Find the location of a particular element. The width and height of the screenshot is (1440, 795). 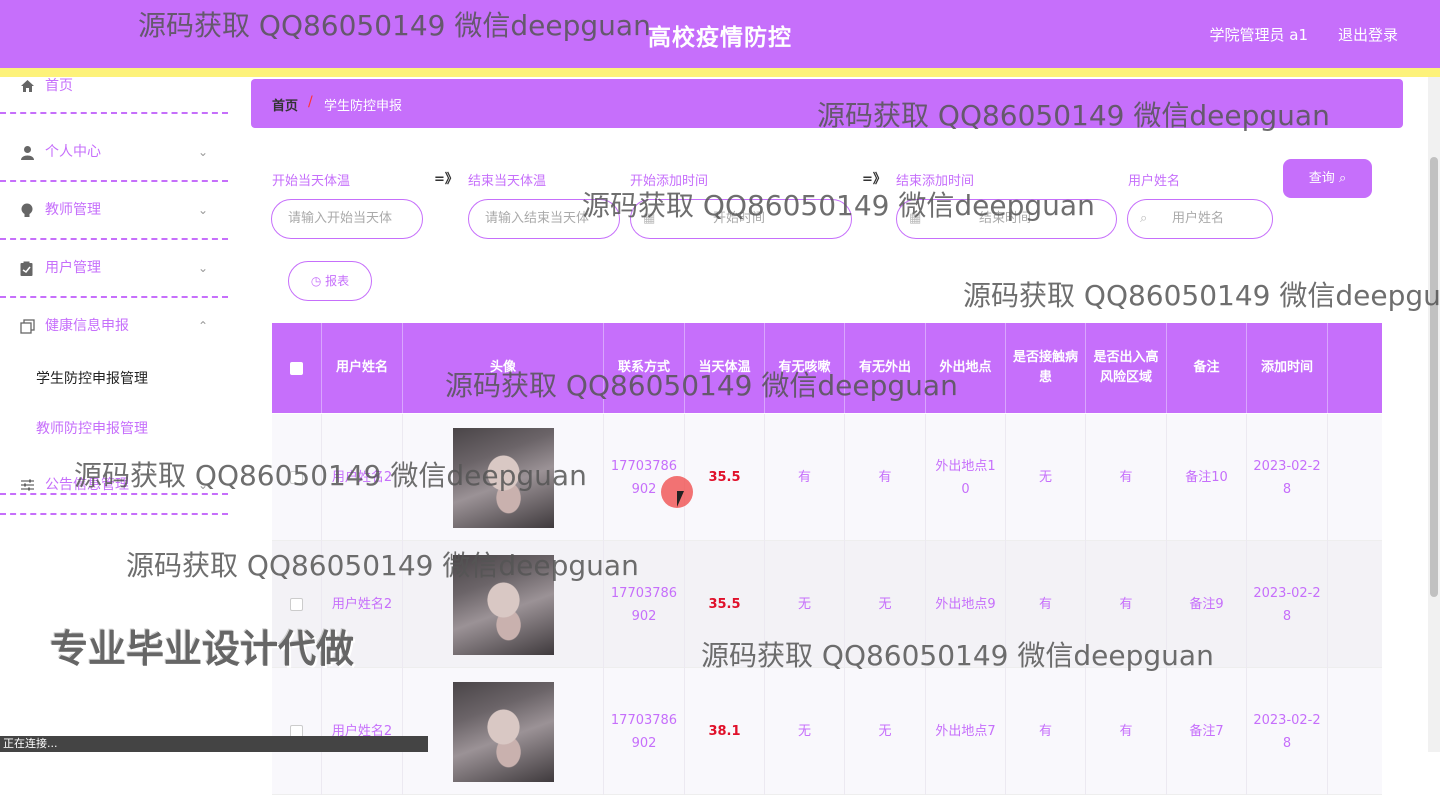

report-button: ◷ 报表 is located at coordinates (330, 281).